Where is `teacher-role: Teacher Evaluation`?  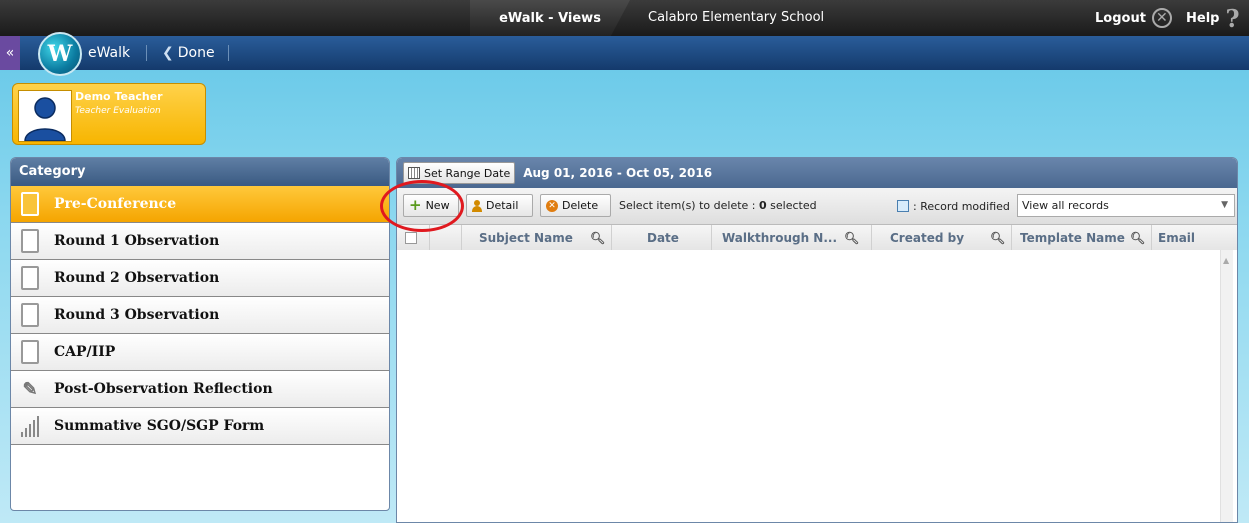
teacher-role: Teacher Evaluation is located at coordinates (118, 111).